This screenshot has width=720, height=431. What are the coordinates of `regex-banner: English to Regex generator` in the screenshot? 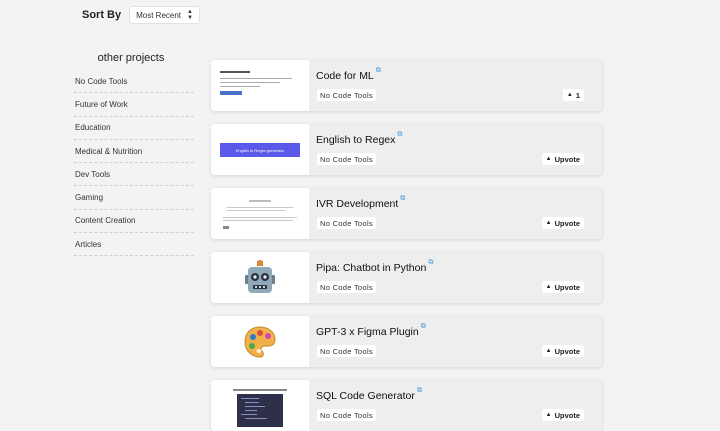 It's located at (260, 150).